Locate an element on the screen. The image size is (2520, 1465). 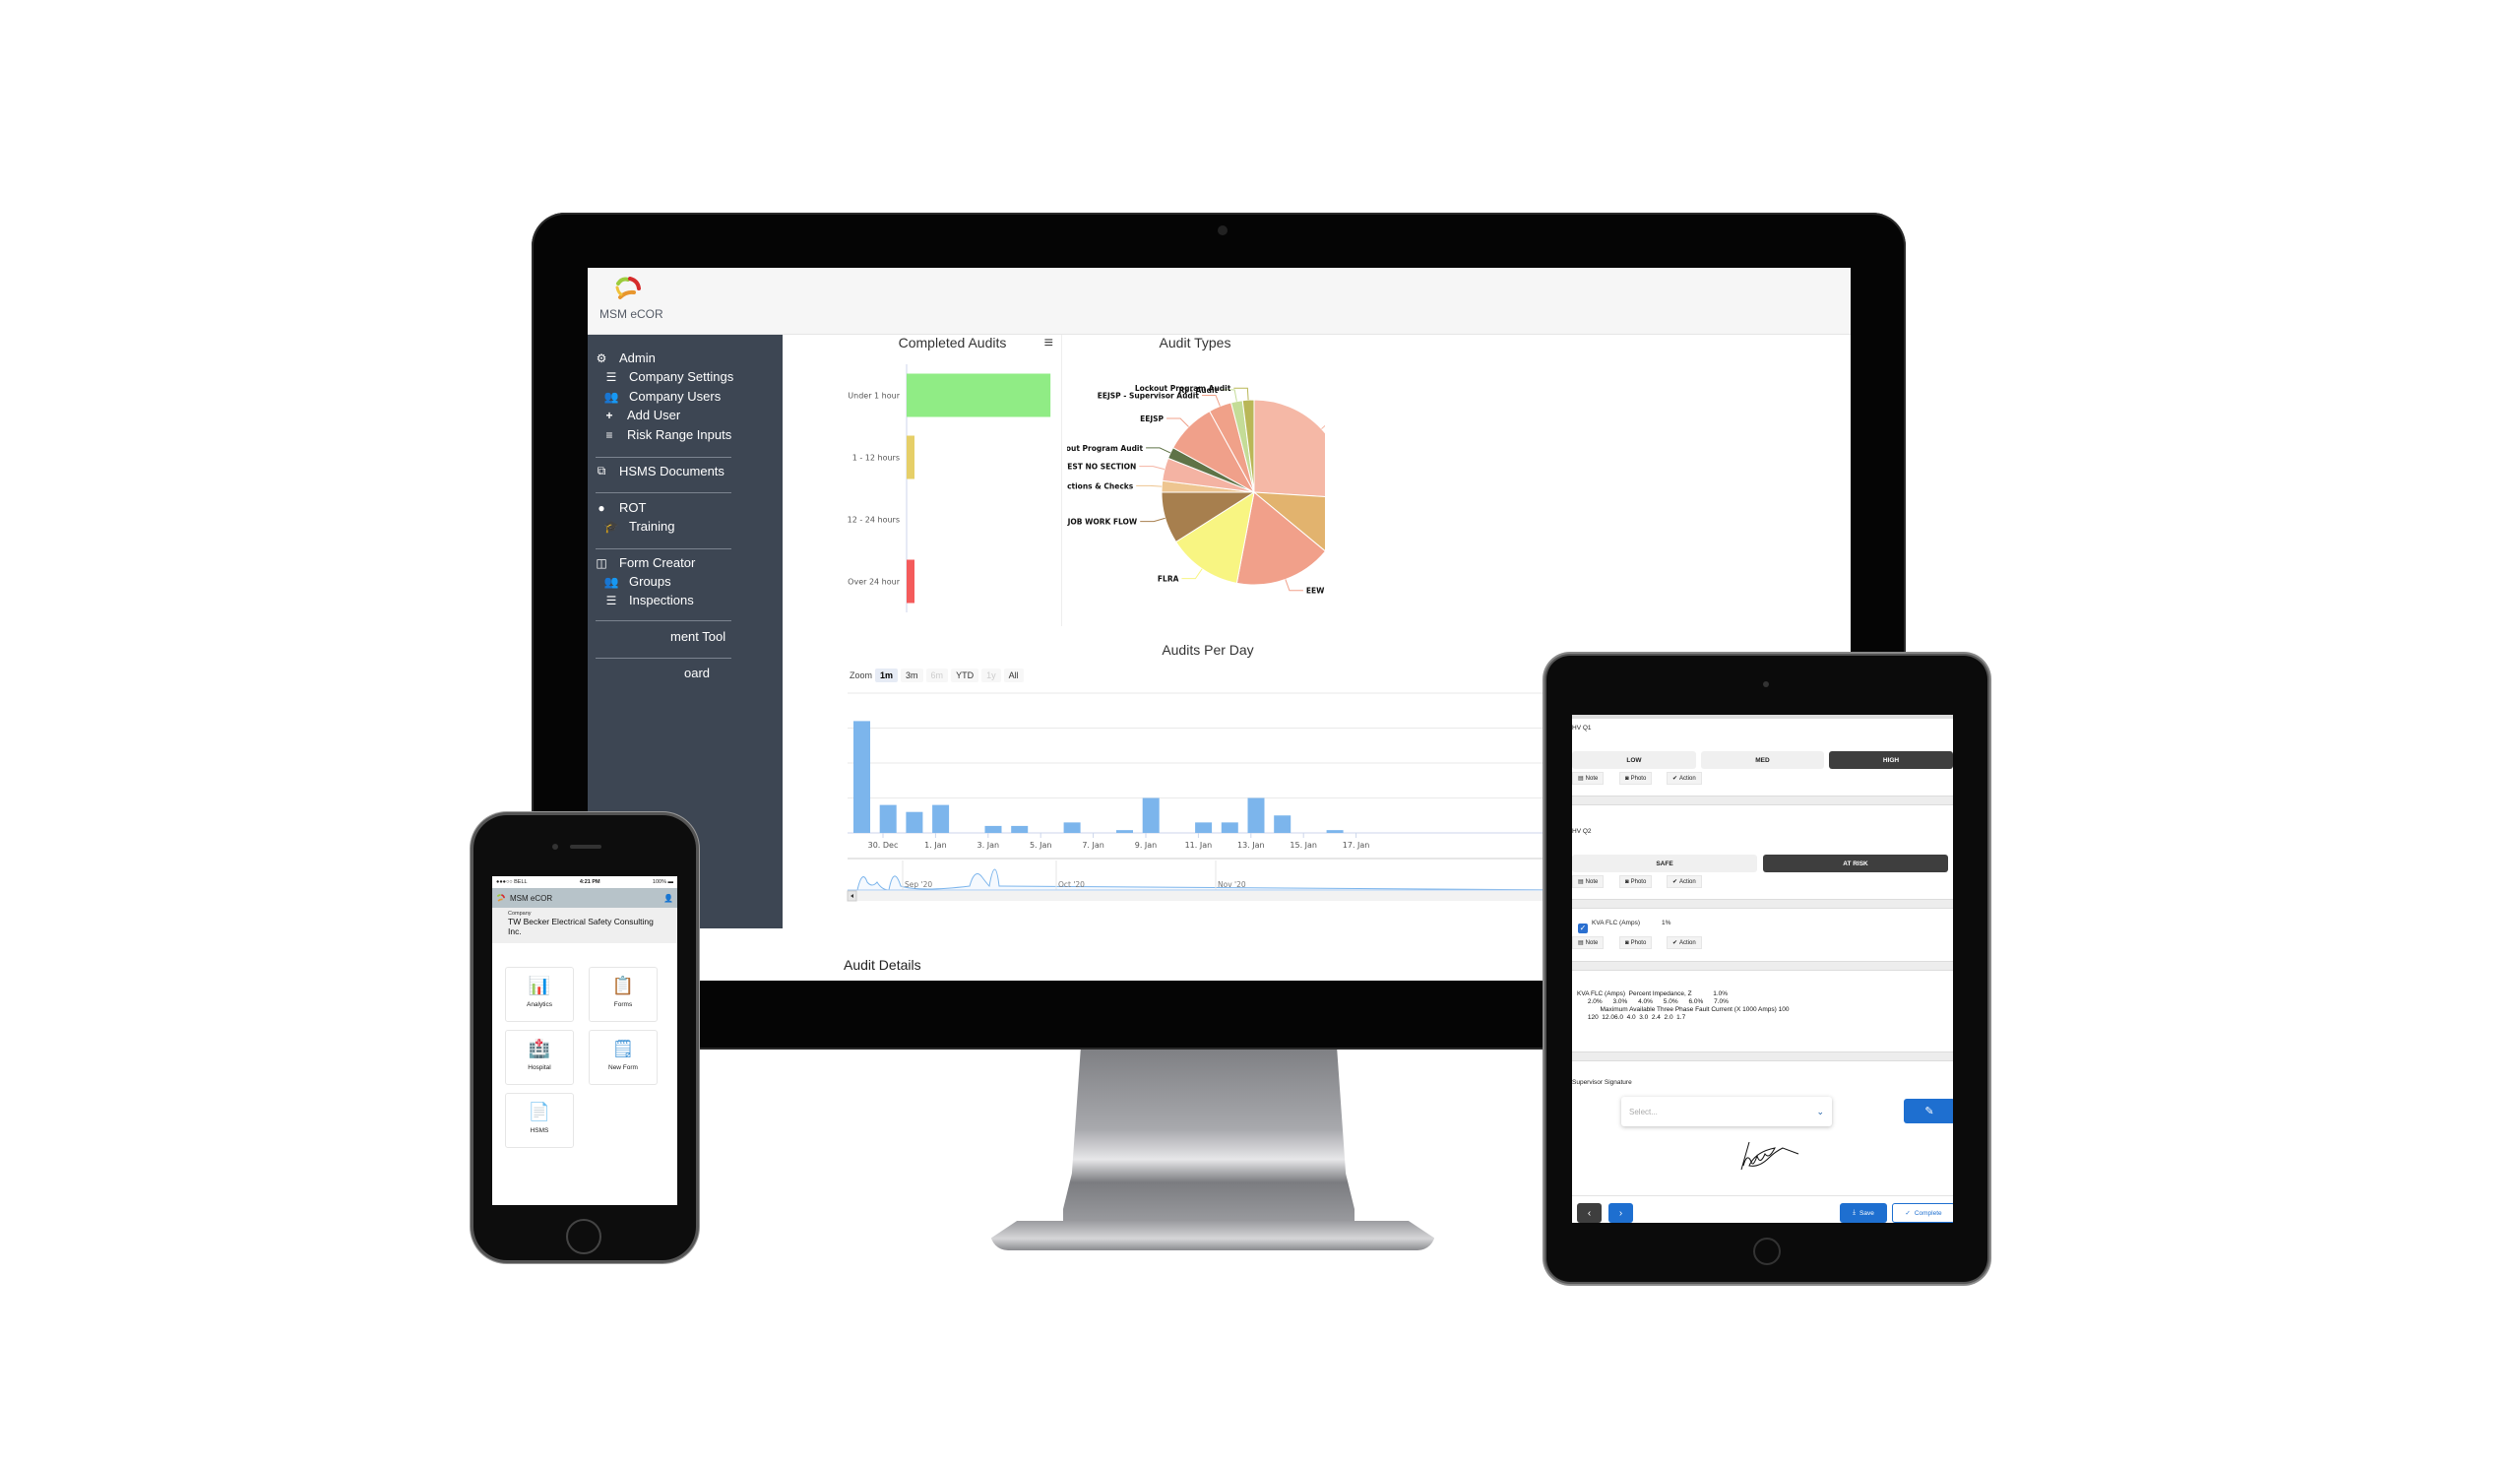
navigator-scrollbar is located at coordinates (1215, 896).